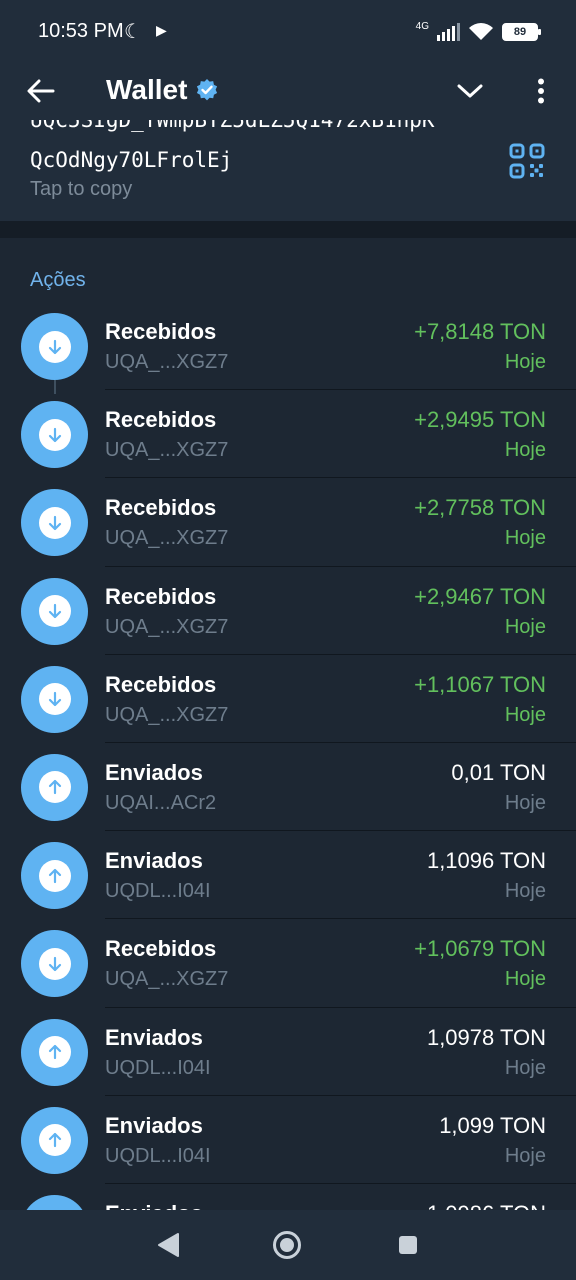 This screenshot has width=576, height=1280. Describe the element at coordinates (486, 861) in the screenshot. I see `transaction-amount: 1,1096 TON` at that location.